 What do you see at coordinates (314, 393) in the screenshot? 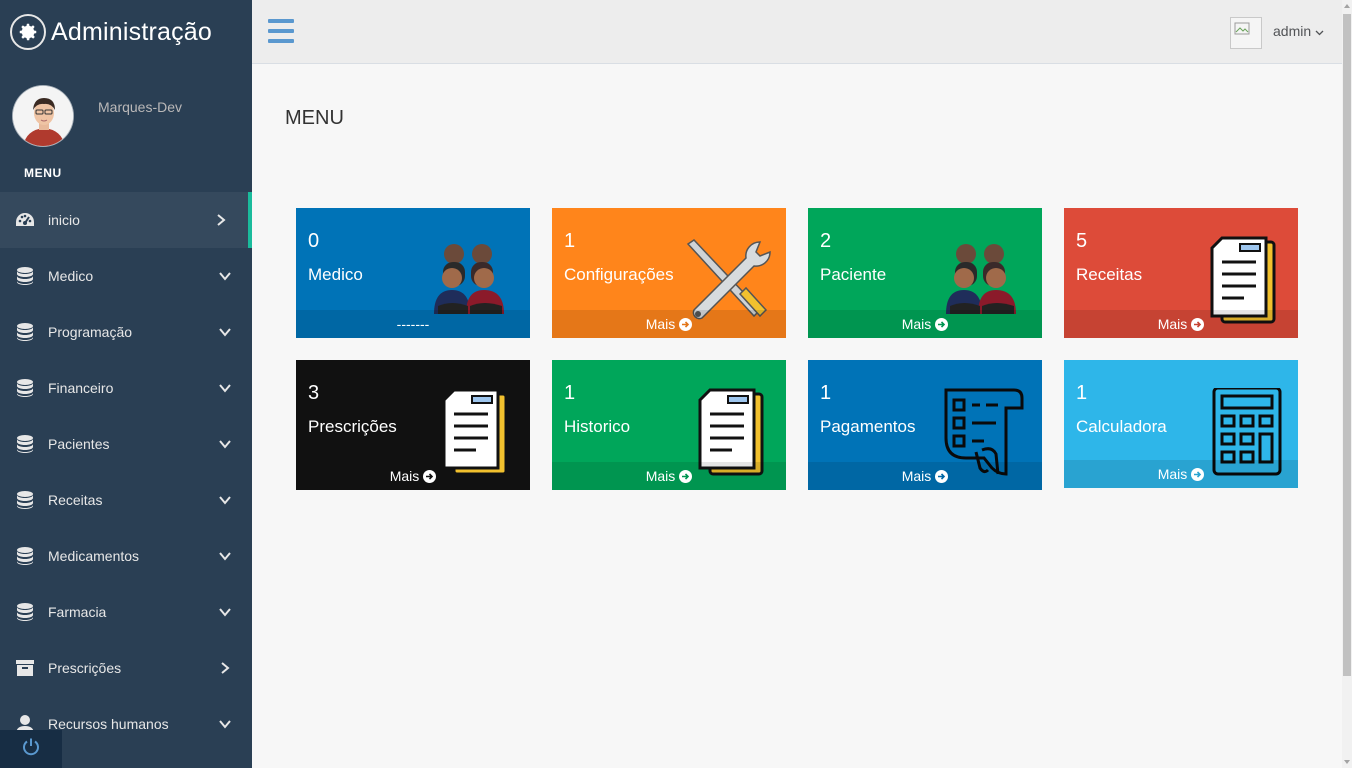
I see `tile-count: 3` at bounding box center [314, 393].